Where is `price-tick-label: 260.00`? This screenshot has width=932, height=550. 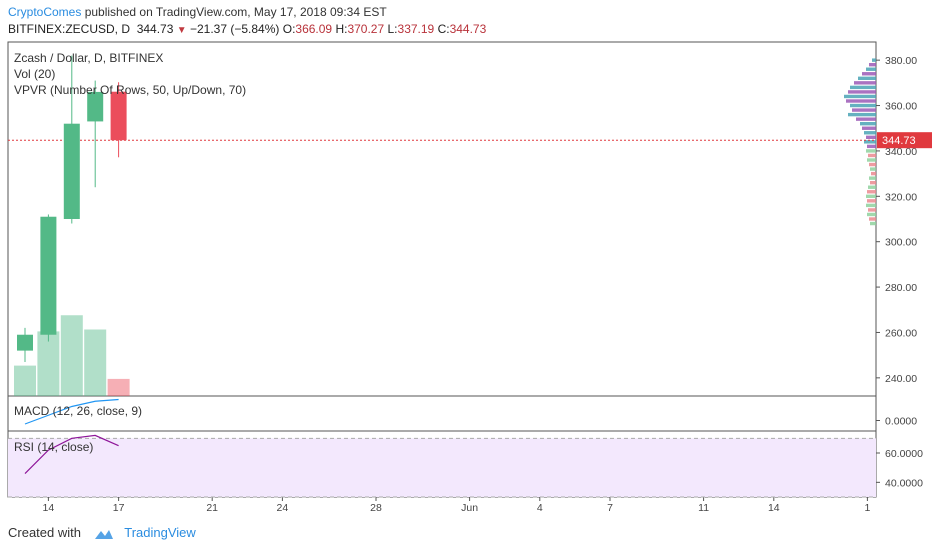 price-tick-label: 260.00 is located at coordinates (901, 333).